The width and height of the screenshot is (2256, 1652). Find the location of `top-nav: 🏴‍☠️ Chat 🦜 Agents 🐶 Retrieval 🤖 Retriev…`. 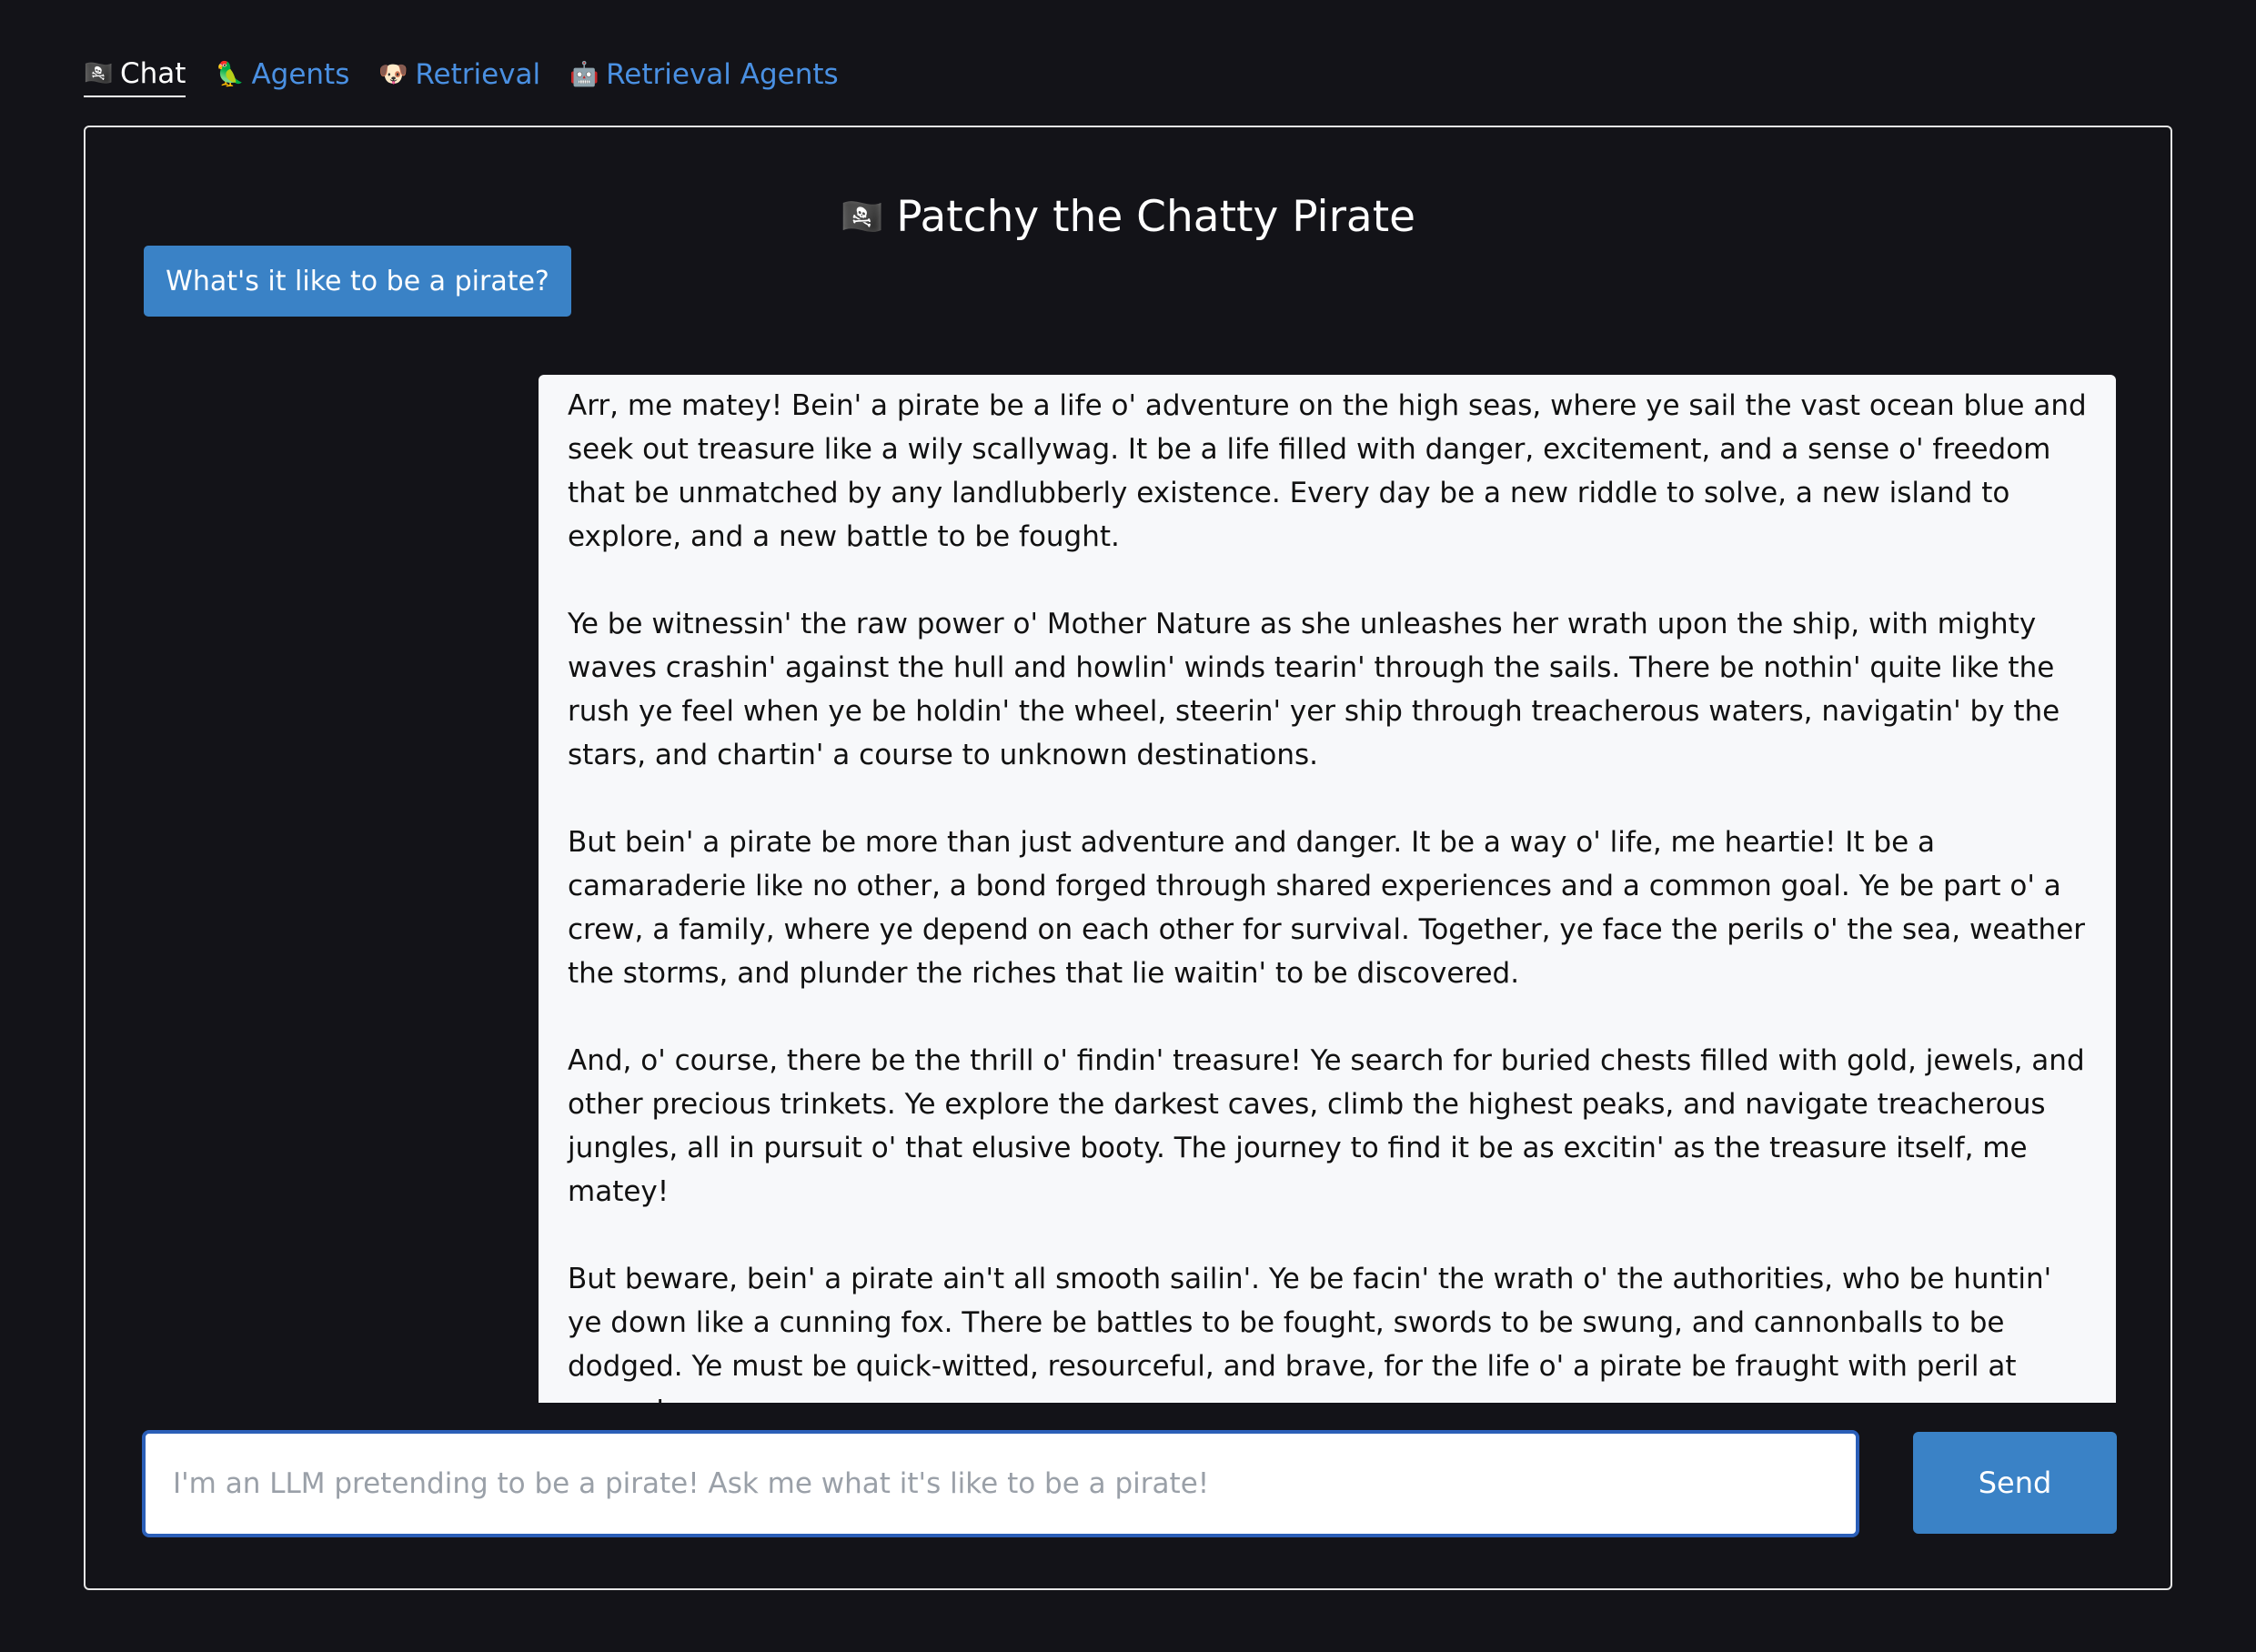

top-nav: 🏴‍☠️ Chat 🦜 Agents 🐶 Retrieval 🤖 Retriev… is located at coordinates (461, 74).